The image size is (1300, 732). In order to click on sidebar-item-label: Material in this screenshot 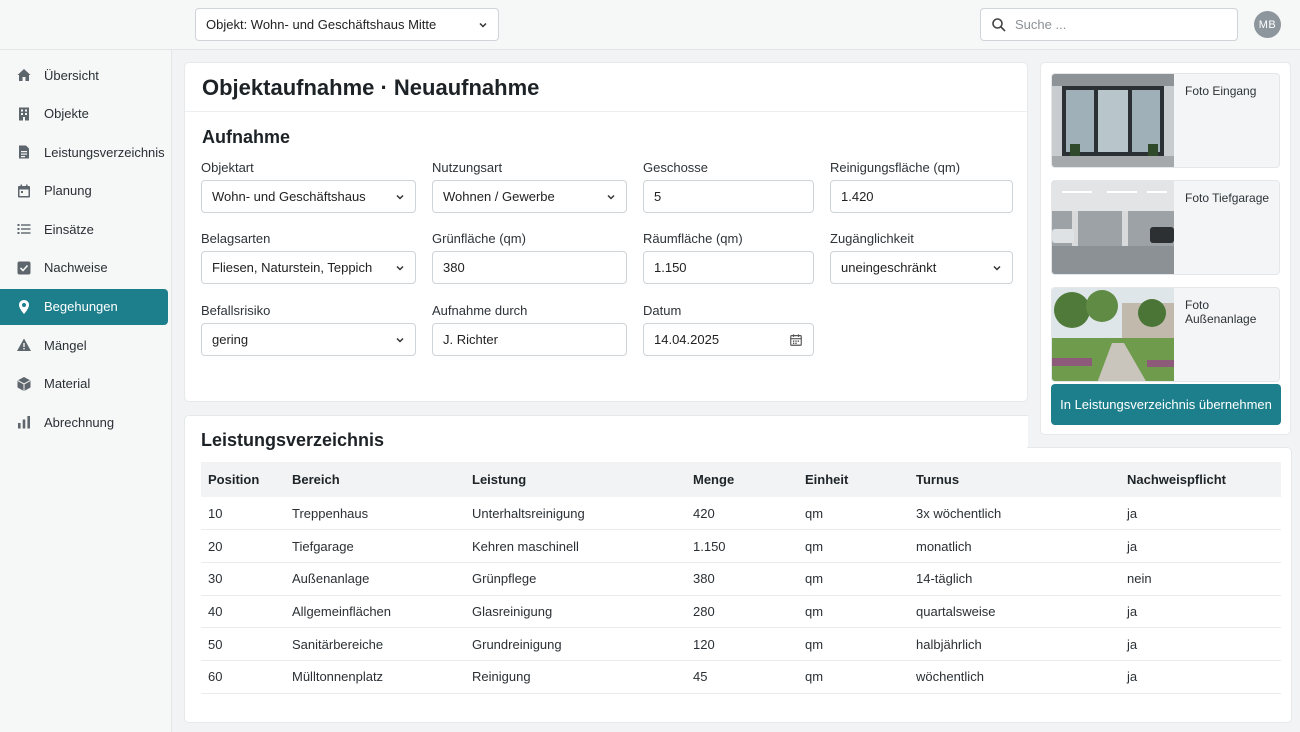, I will do `click(67, 384)`.